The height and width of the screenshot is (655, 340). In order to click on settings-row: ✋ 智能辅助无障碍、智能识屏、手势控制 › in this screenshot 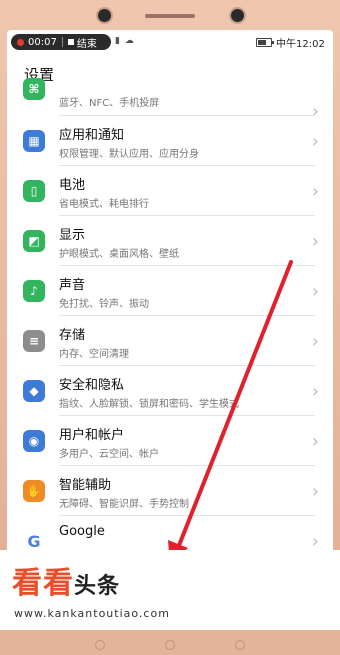, I will do `click(170, 491)`.